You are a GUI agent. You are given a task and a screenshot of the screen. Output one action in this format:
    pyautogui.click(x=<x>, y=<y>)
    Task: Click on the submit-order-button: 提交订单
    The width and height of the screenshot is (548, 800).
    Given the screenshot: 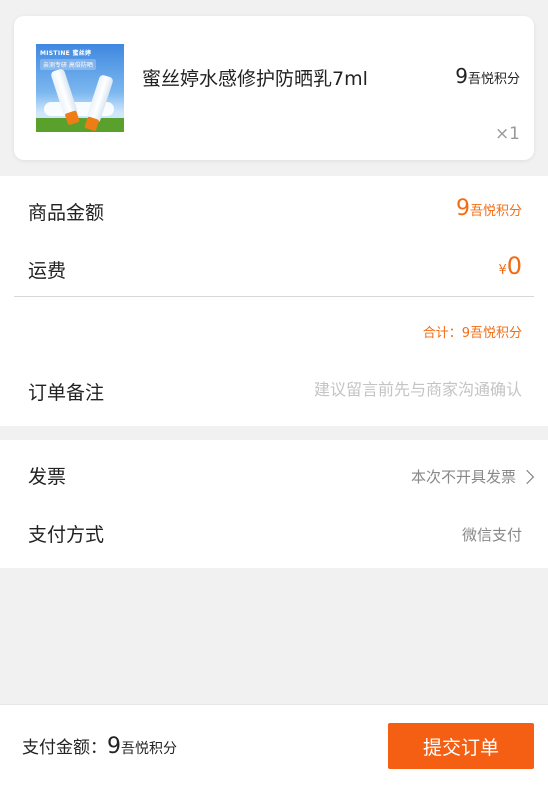 What is the action you would take?
    pyautogui.click(x=461, y=746)
    